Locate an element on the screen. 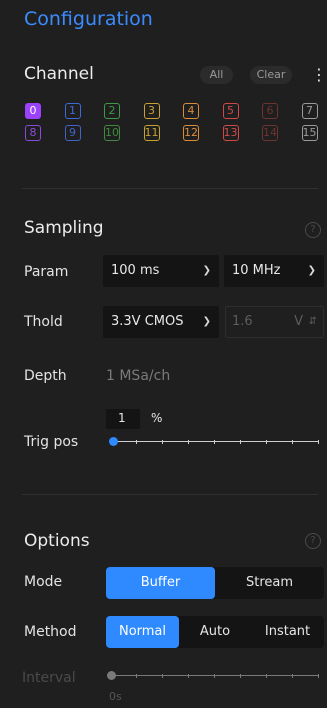 This screenshot has width=327, height=708. clear-button: Clear is located at coordinates (271, 75).